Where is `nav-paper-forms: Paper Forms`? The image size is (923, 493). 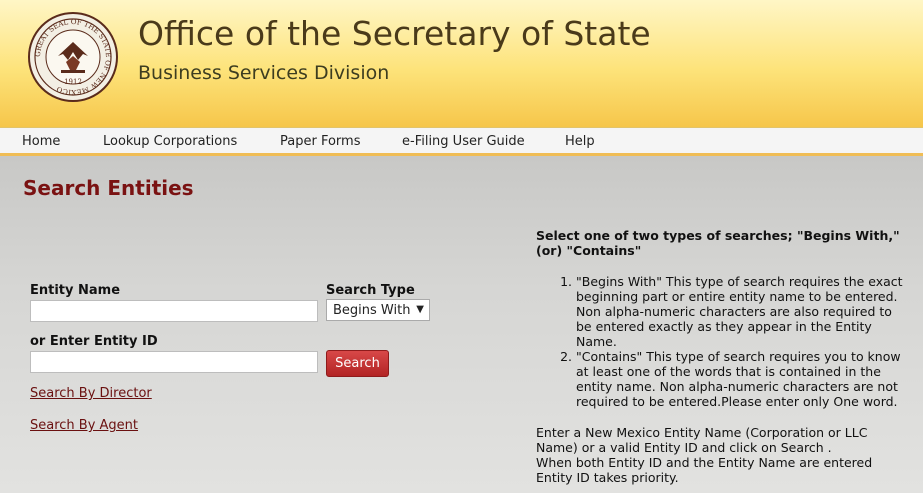
nav-paper-forms: Paper Forms is located at coordinates (320, 141).